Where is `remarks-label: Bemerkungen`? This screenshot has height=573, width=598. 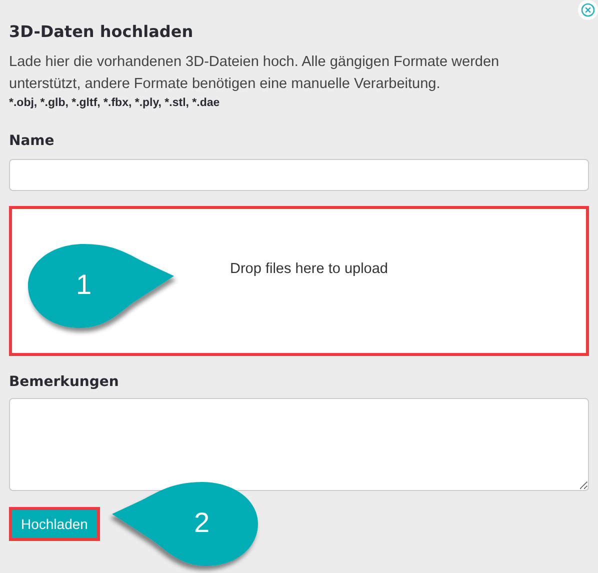
remarks-label: Bemerkungen is located at coordinates (64, 382).